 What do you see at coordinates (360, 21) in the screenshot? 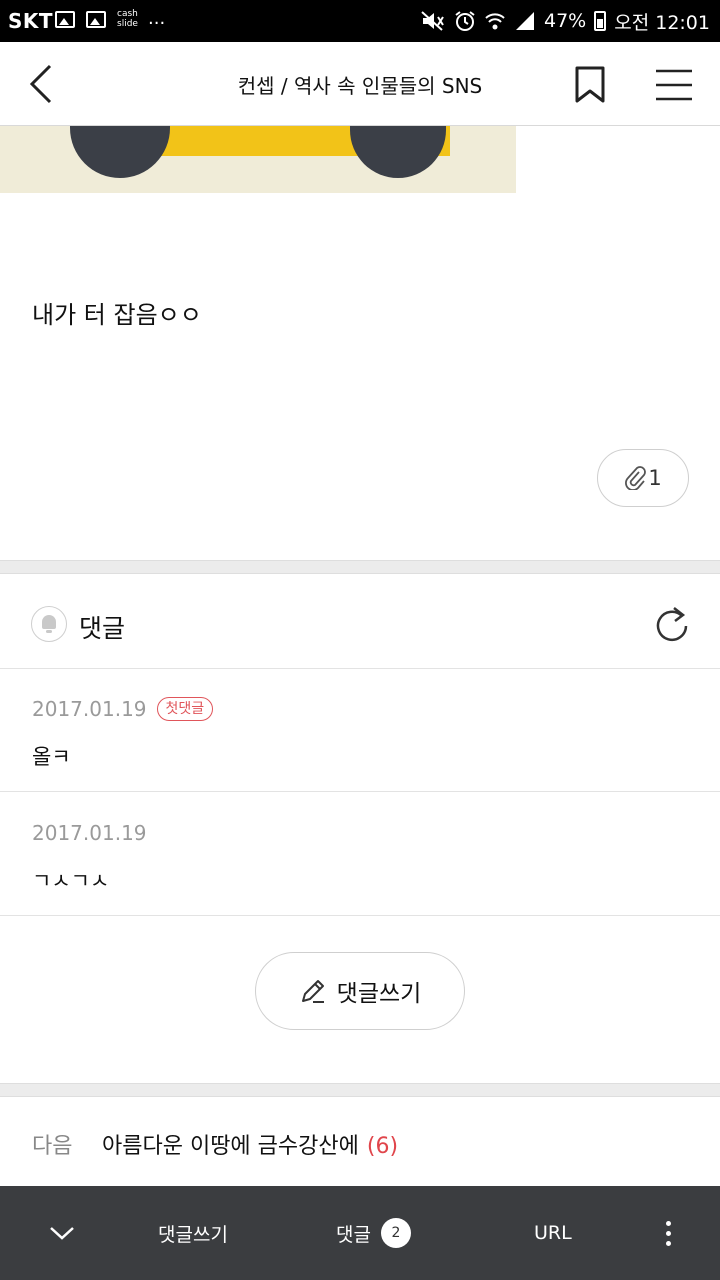
I see `status-bar: SKT cash slide ... 47% 오전 12:01` at bounding box center [360, 21].